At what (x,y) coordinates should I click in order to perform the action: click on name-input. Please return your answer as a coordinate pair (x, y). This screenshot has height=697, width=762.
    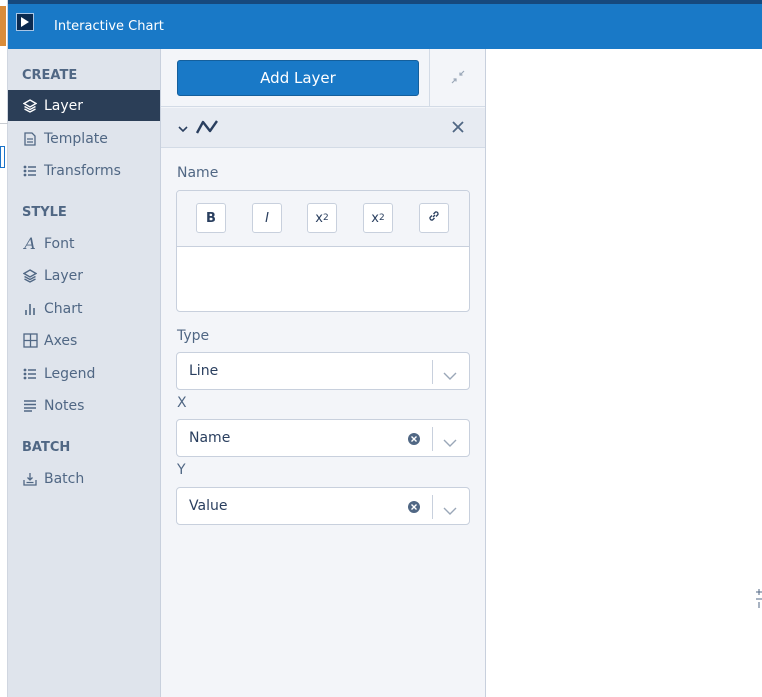
    Looking at the image, I should click on (322, 280).